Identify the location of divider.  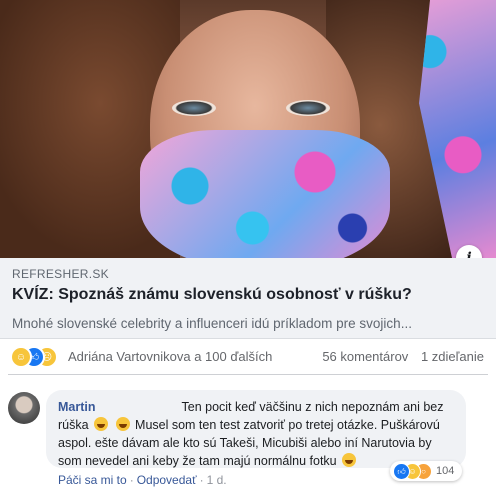
(248, 374).